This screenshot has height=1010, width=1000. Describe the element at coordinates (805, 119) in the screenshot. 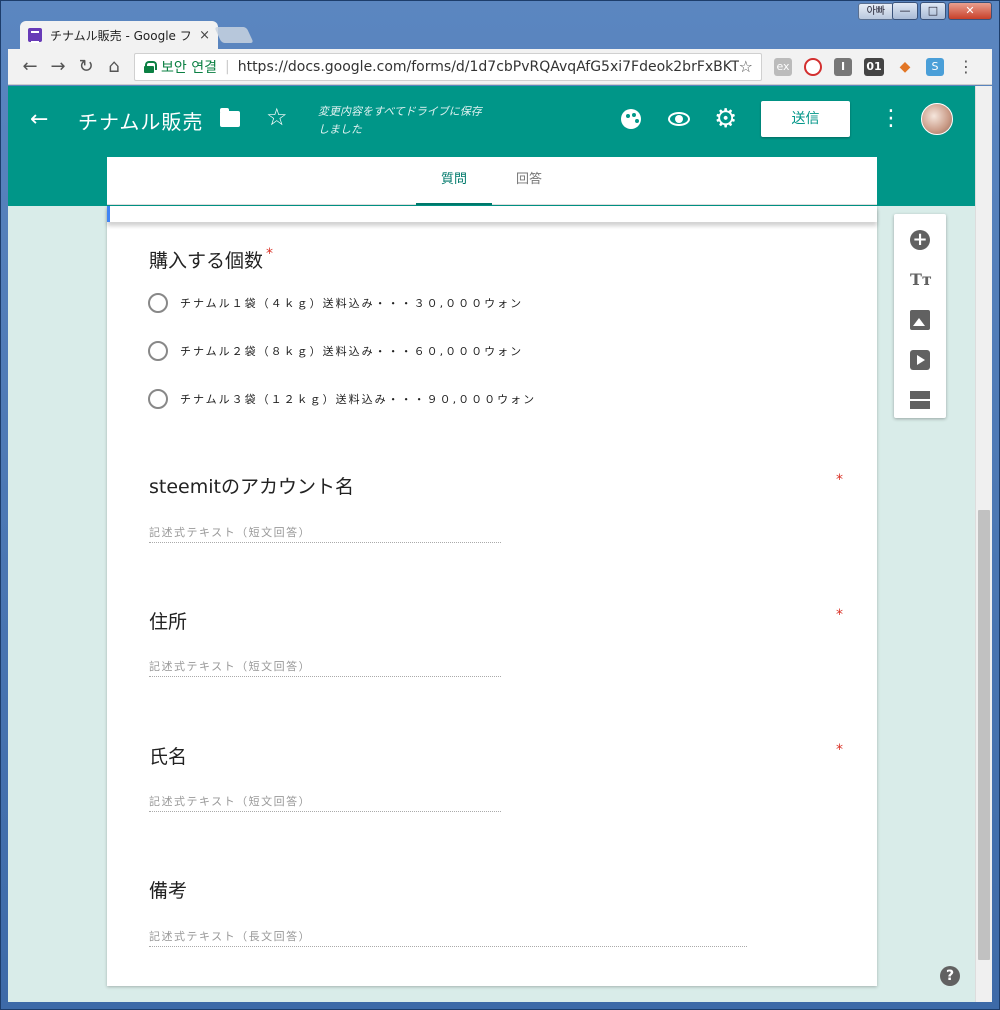

I see `send-button: 送信` at that location.